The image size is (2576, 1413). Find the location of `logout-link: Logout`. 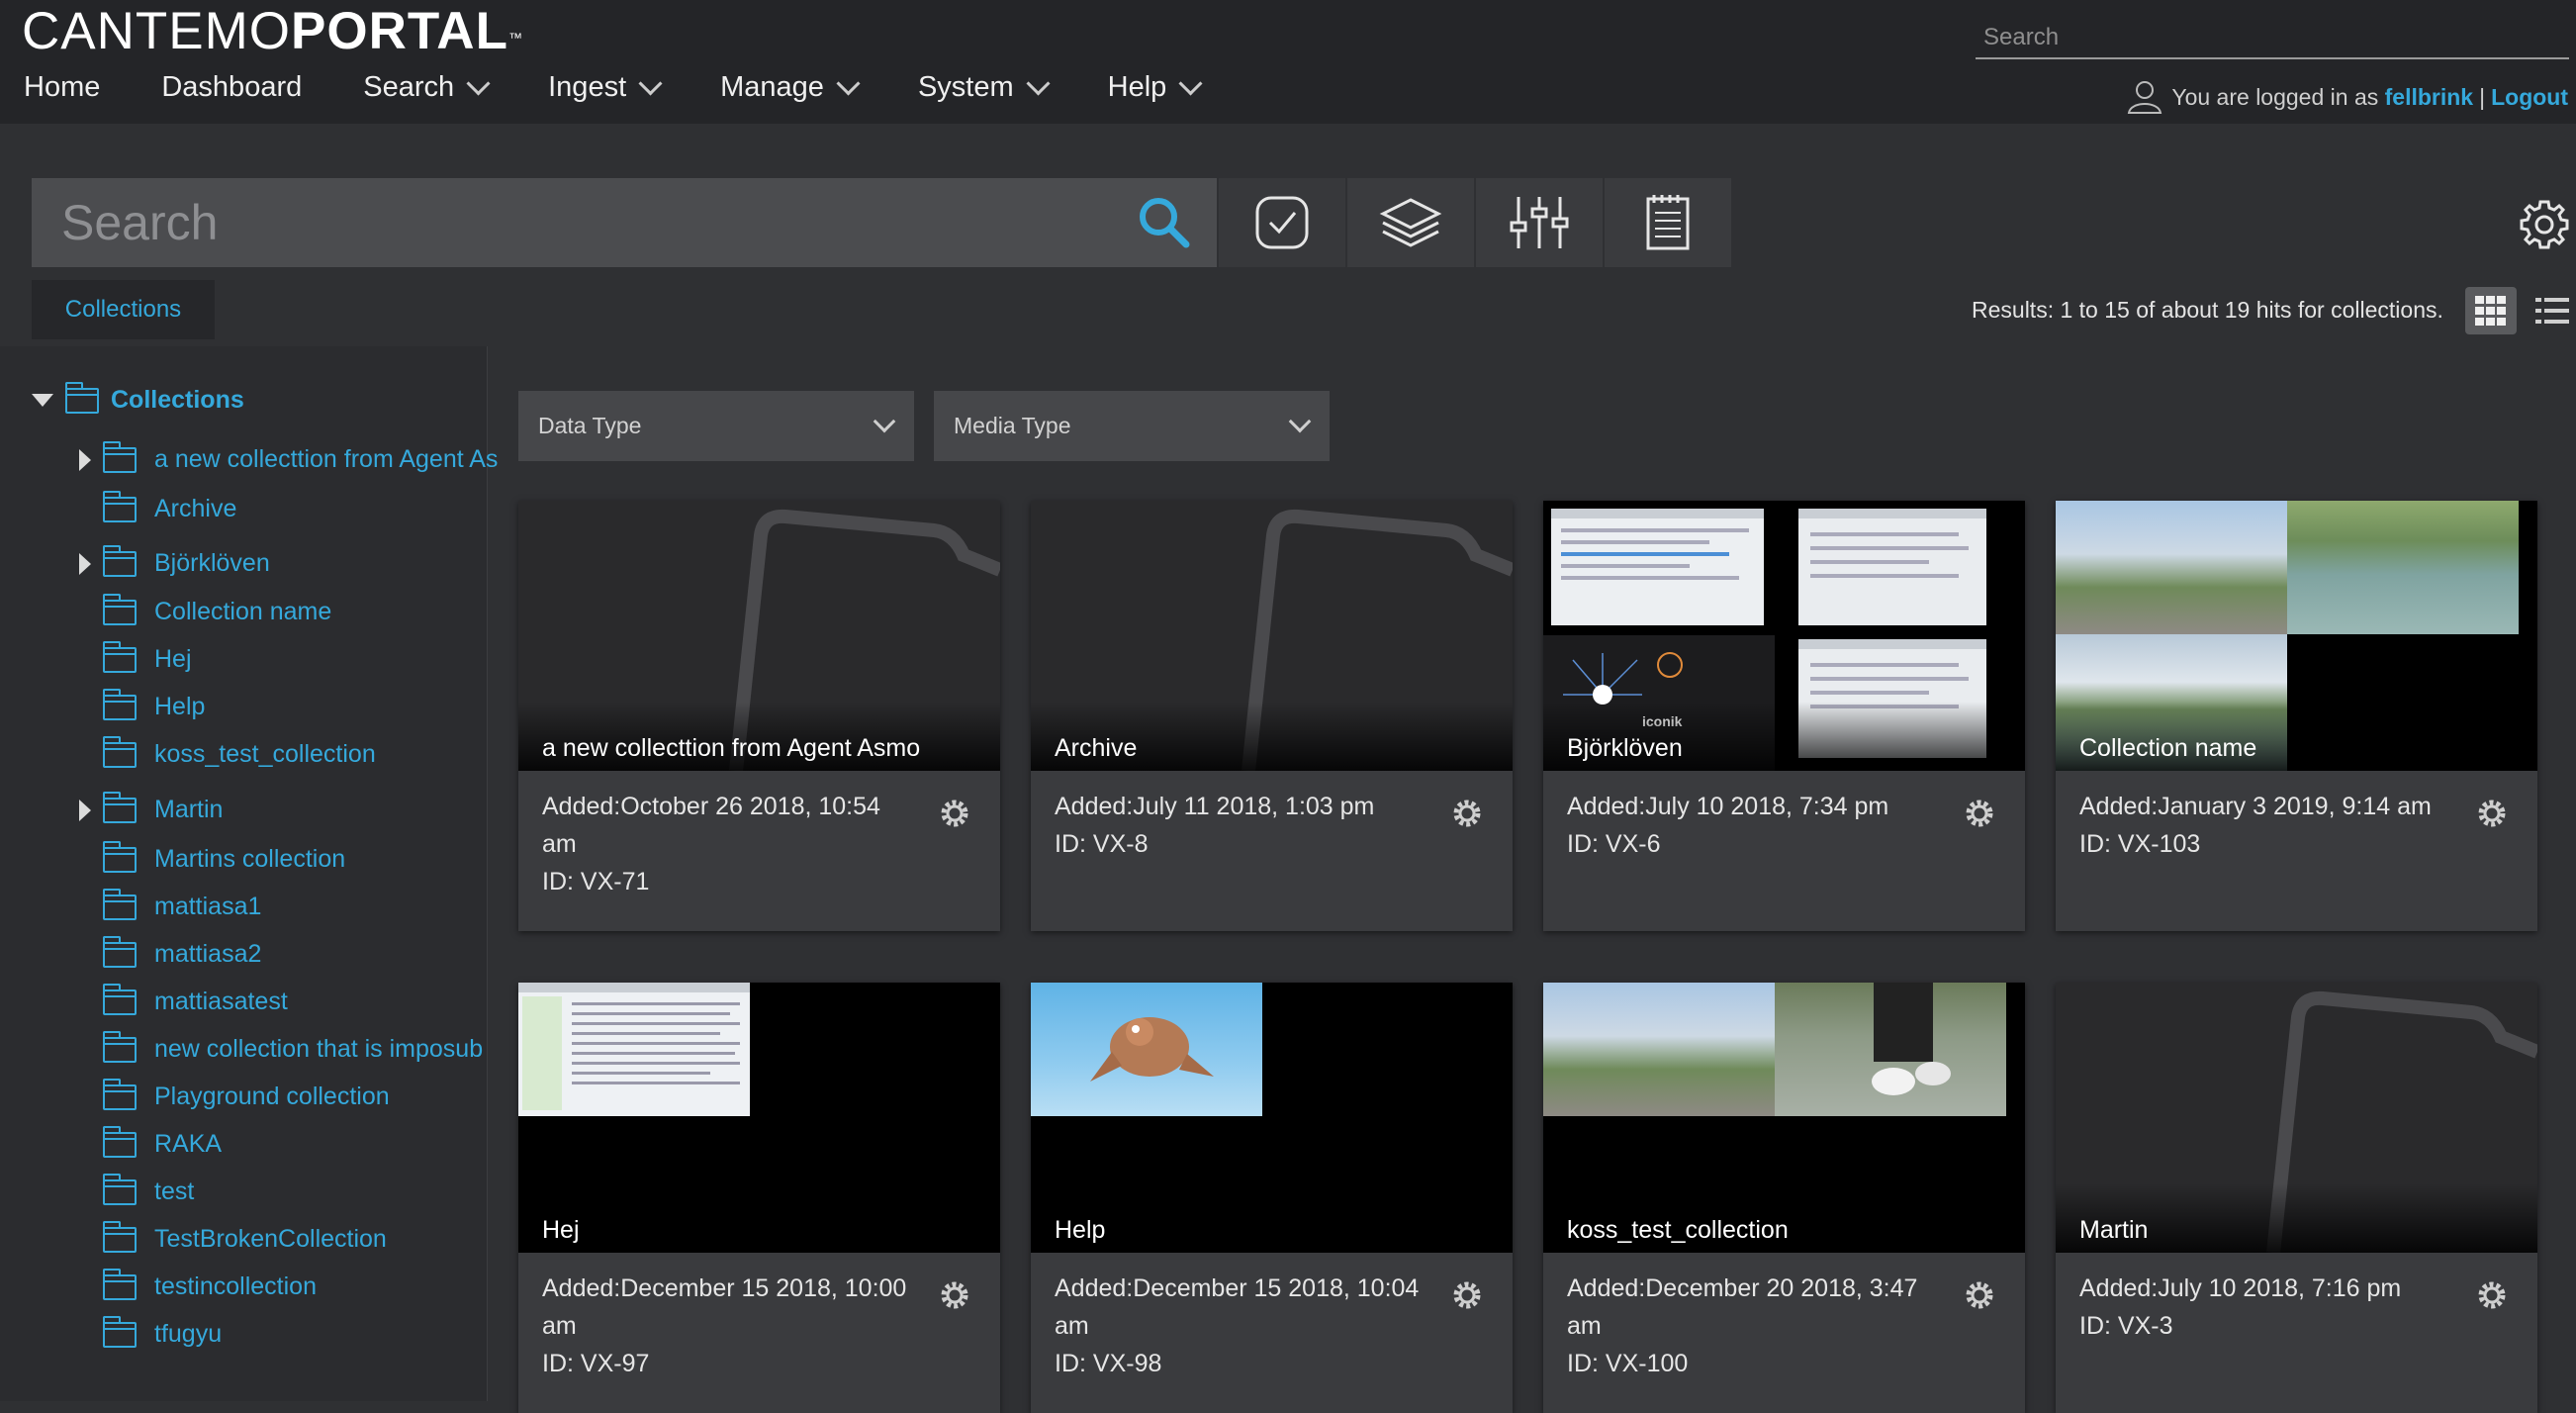

logout-link: Logout is located at coordinates (2529, 97).